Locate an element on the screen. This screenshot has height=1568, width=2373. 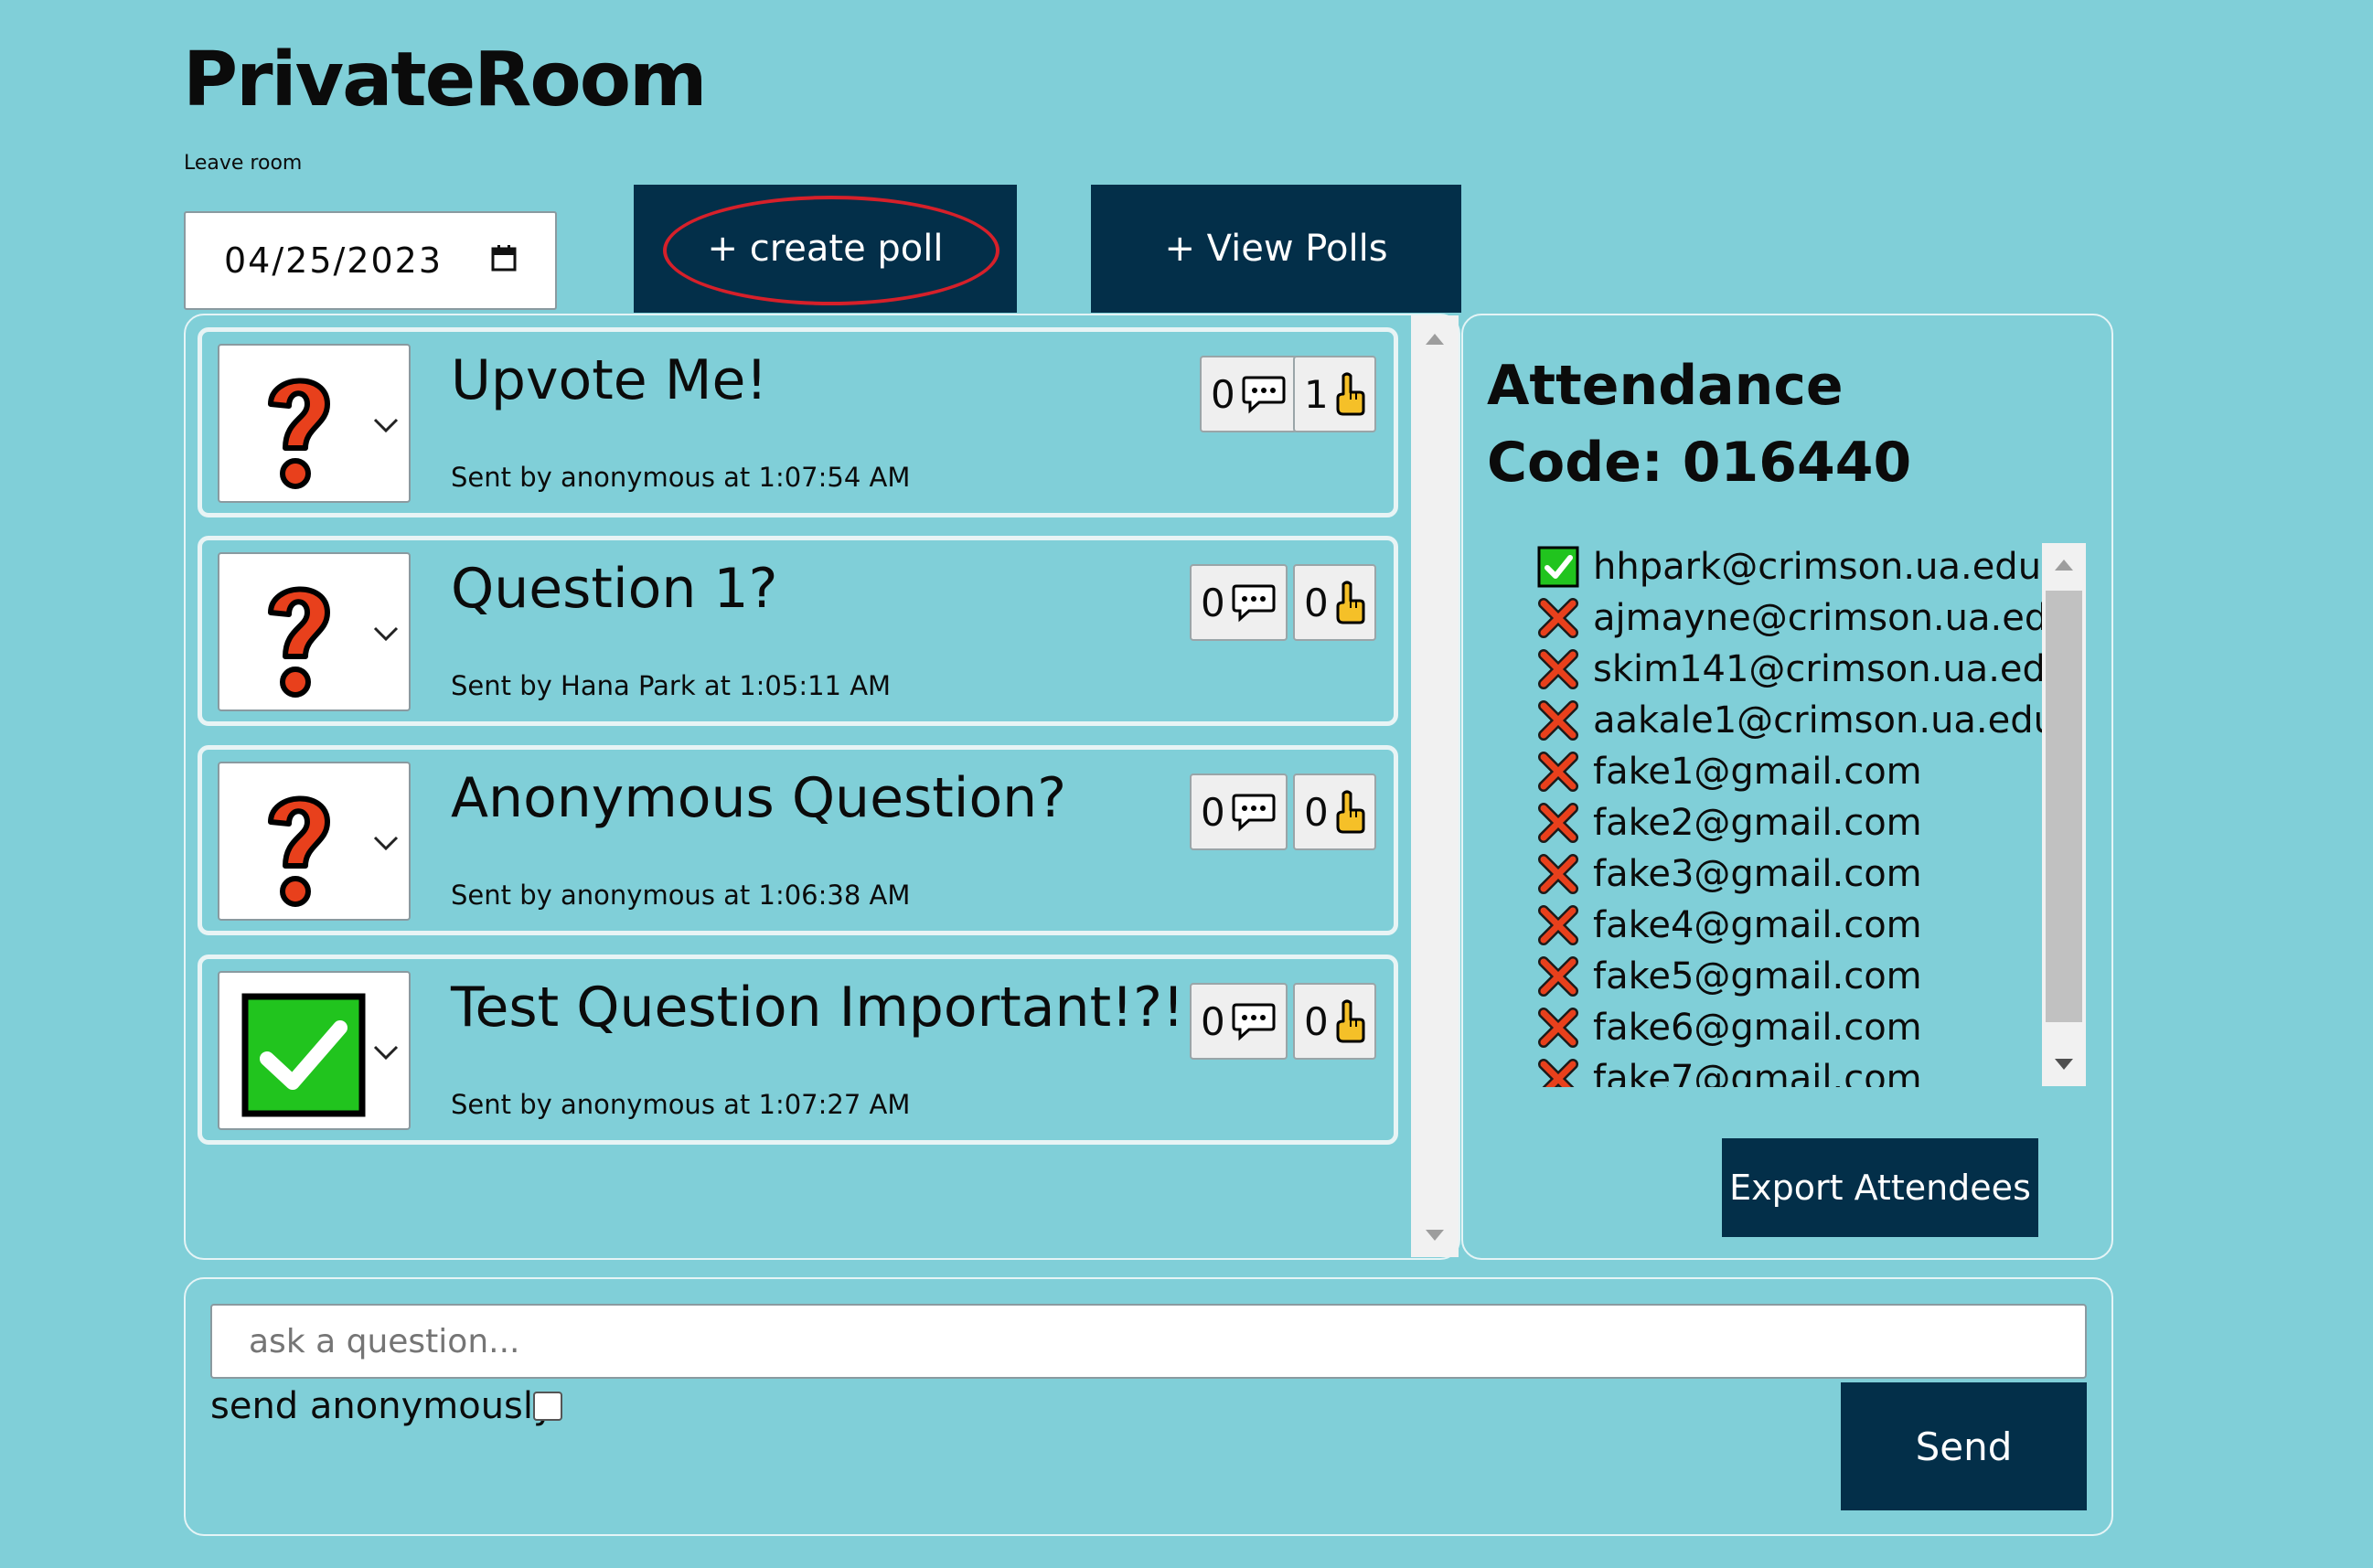
ask-question-input is located at coordinates (1148, 1341).